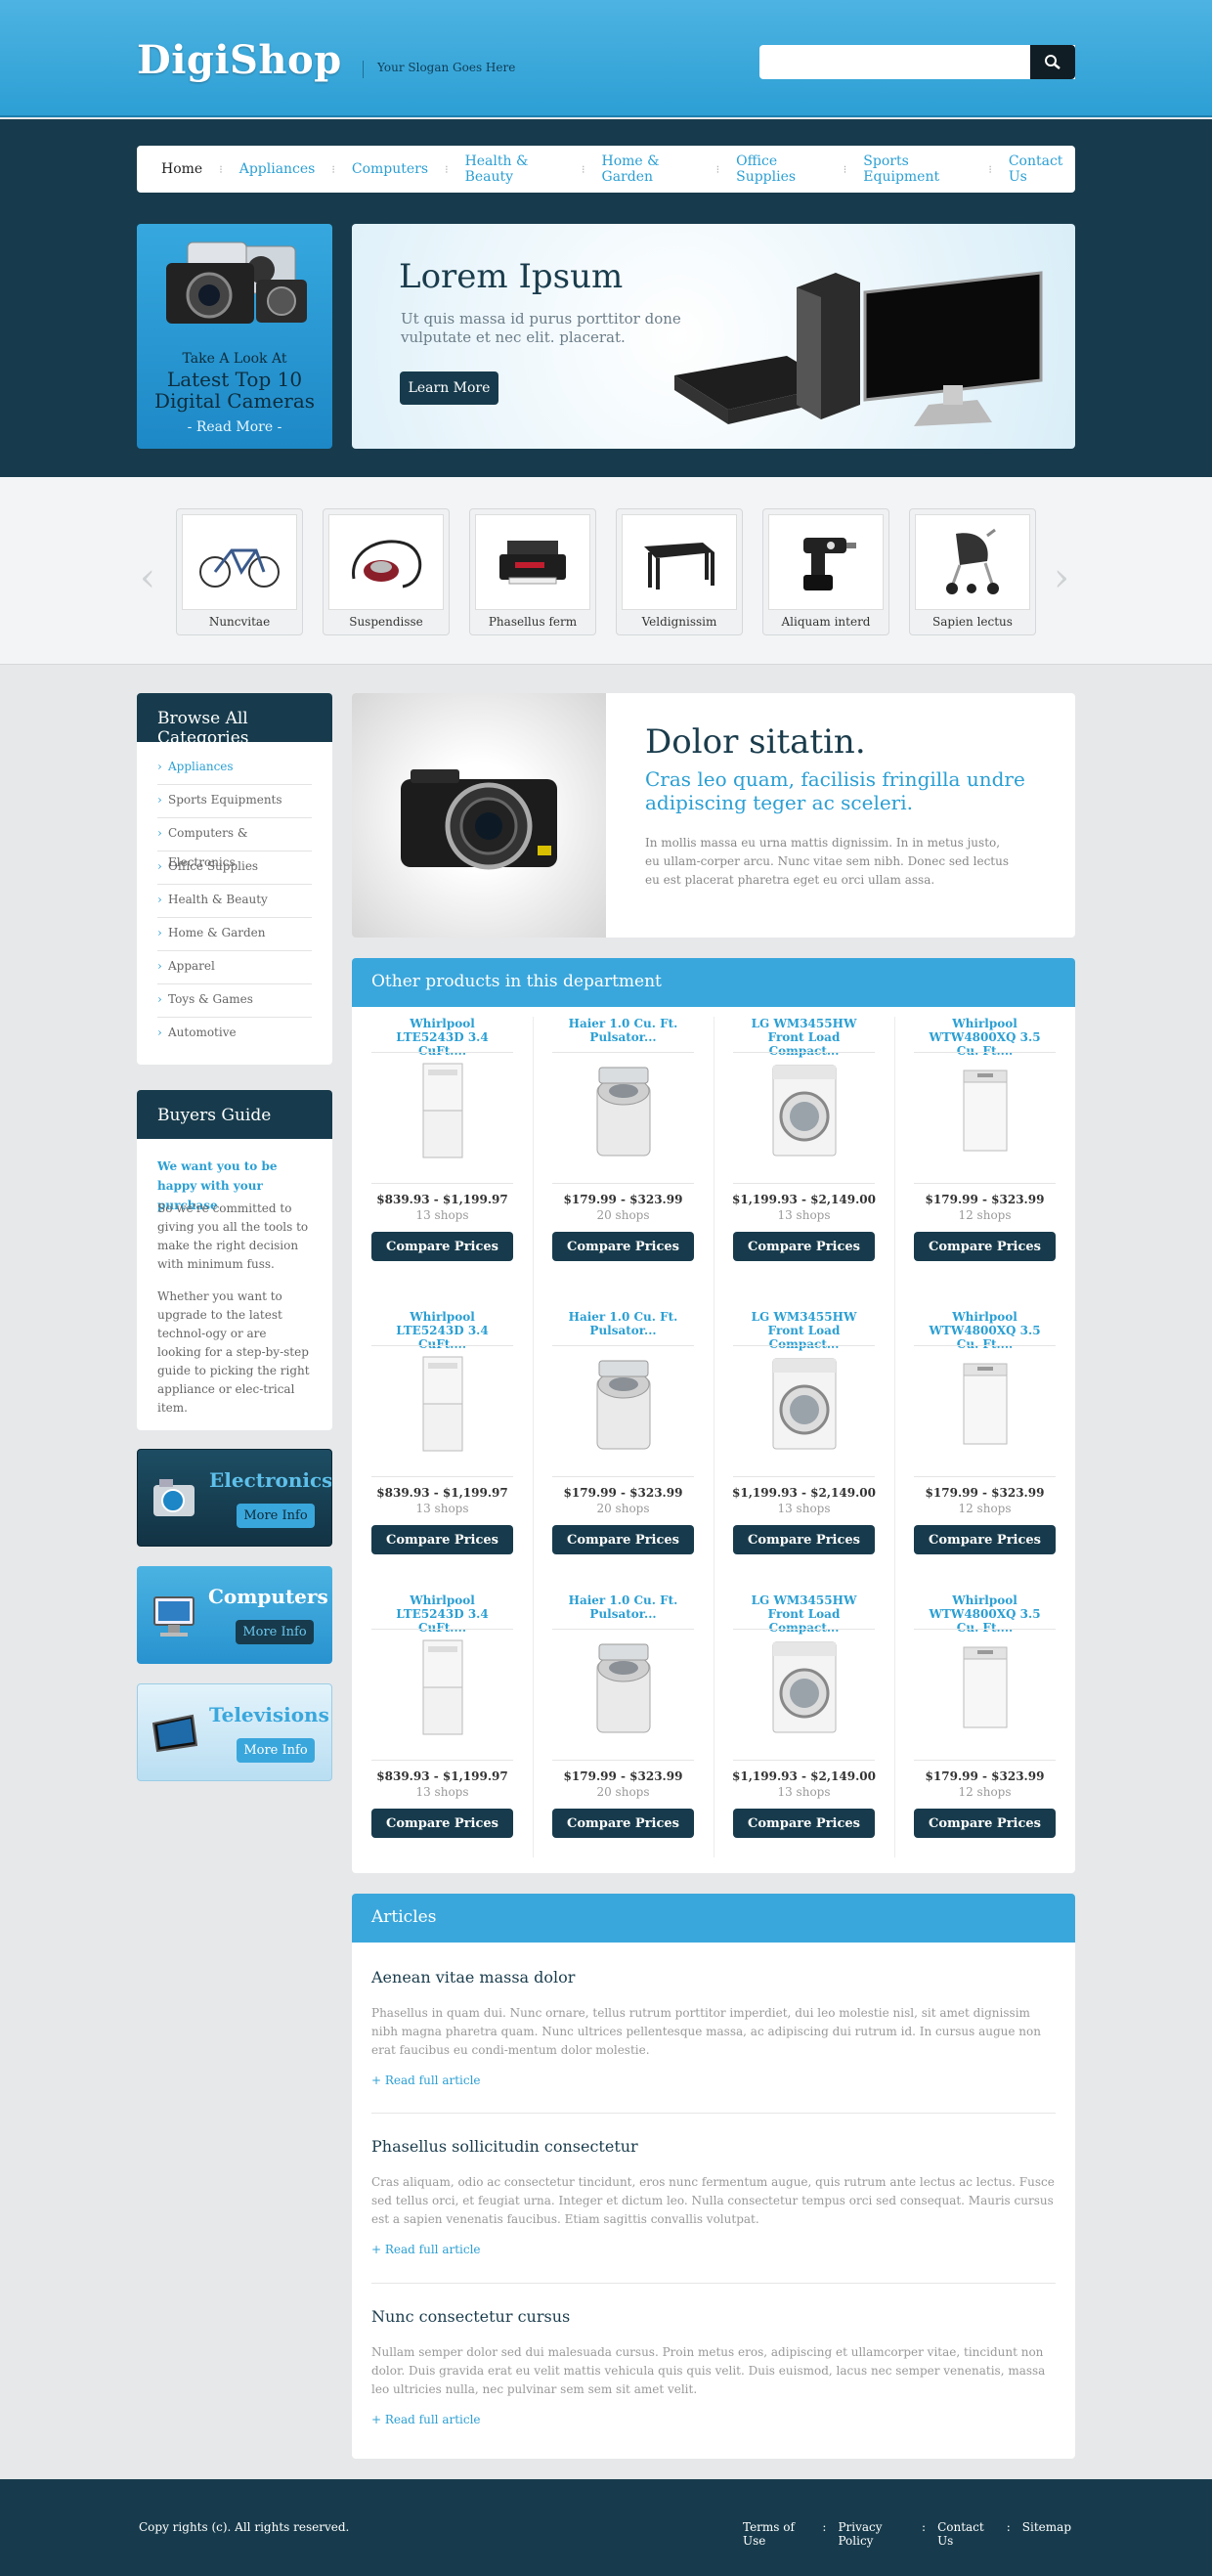 This screenshot has width=1212, height=2576. What do you see at coordinates (1046, 2534) in the screenshot?
I see `footer-link-sitemap: Sitemap` at bounding box center [1046, 2534].